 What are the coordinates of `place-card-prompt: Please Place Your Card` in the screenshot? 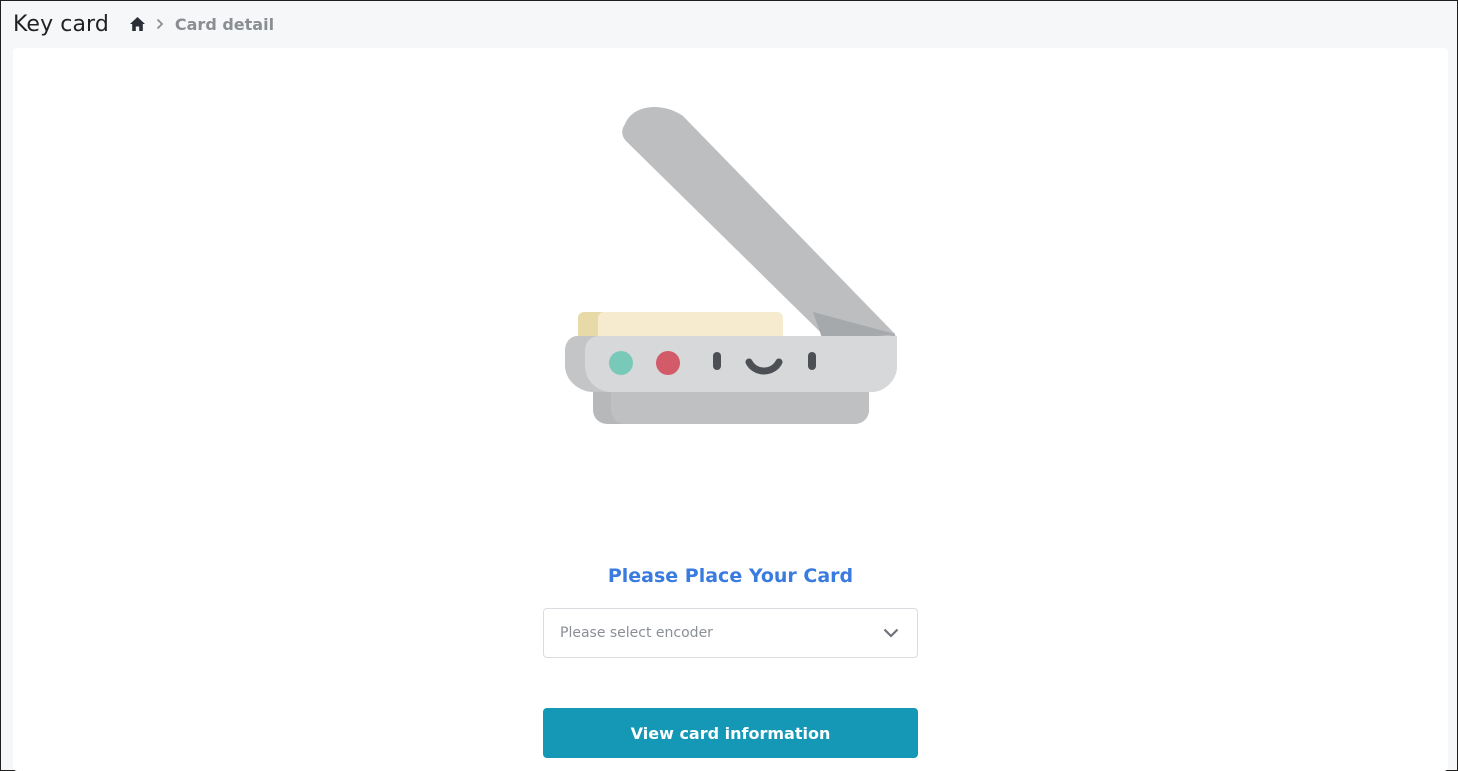 It's located at (730, 576).